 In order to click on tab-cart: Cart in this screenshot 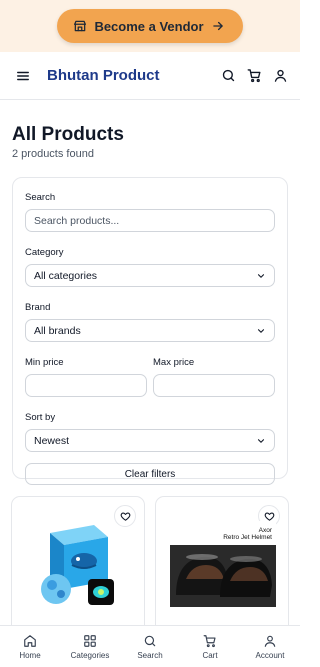, I will do `click(210, 646)`.